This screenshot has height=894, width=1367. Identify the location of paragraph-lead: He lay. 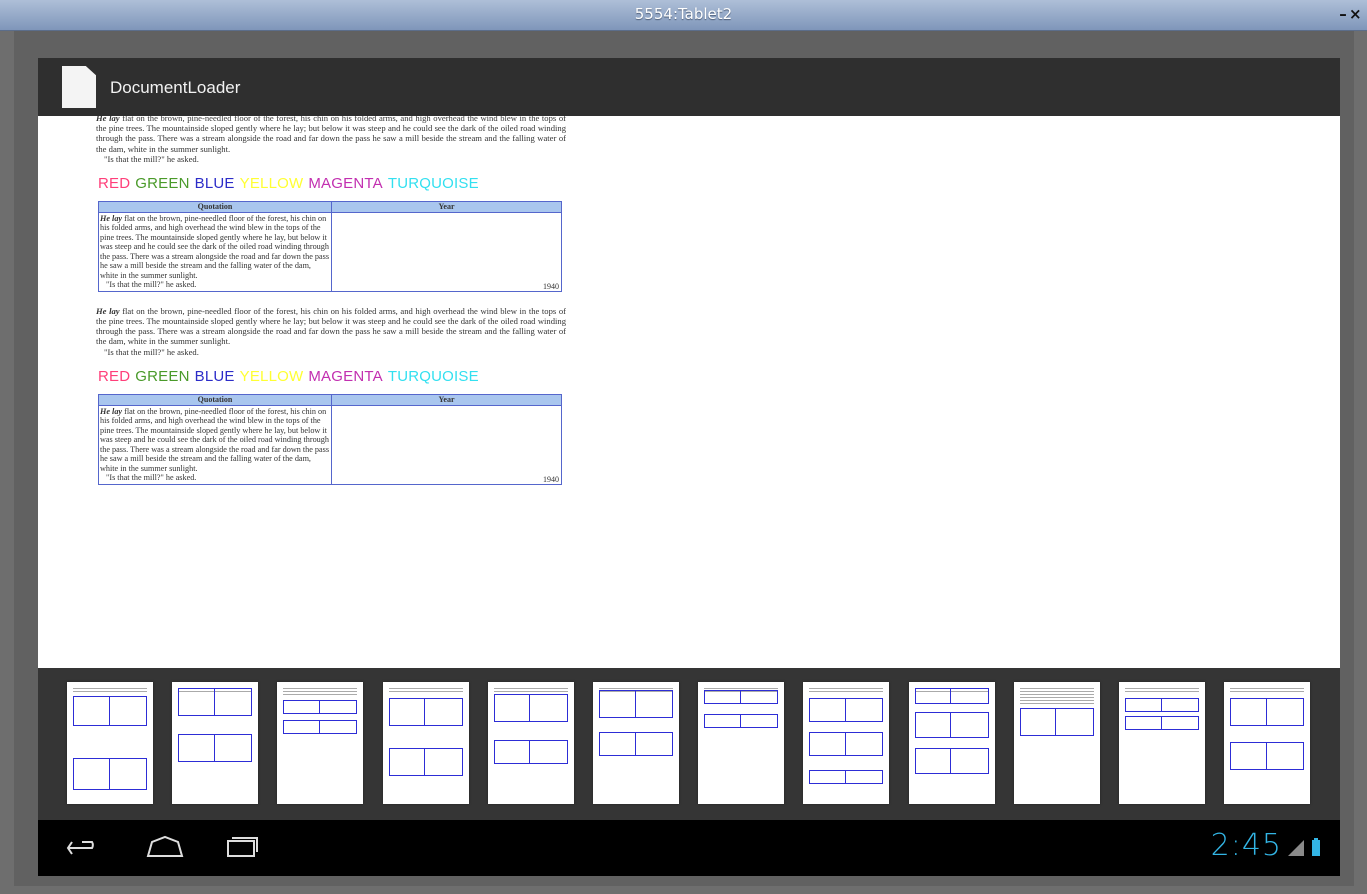
(108, 119).